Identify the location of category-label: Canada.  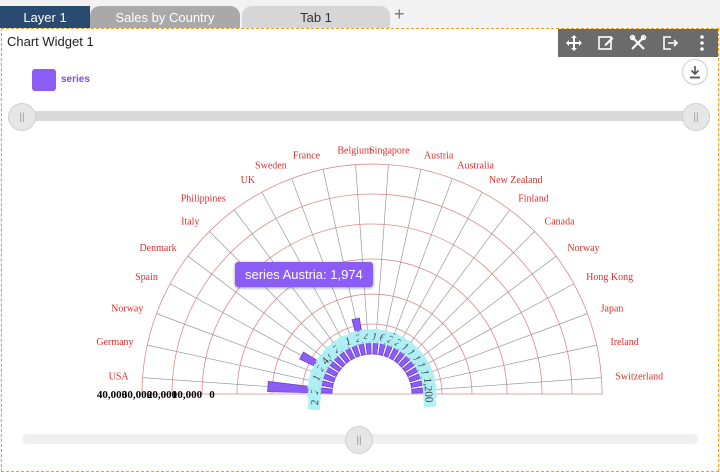
(560, 221).